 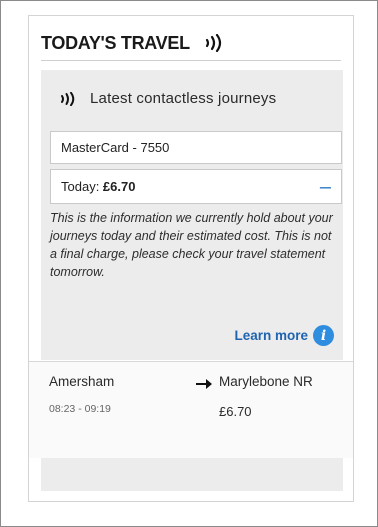 What do you see at coordinates (271, 335) in the screenshot?
I see `learn-more-label: Learn more` at bounding box center [271, 335].